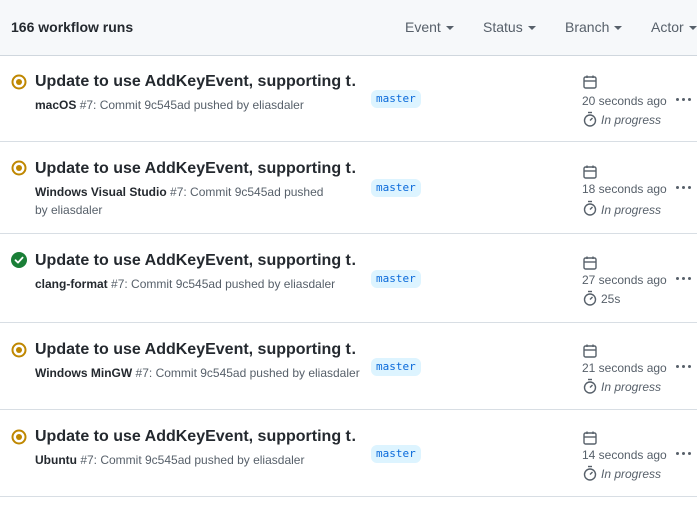  I want to click on event-filter-label: Event, so click(423, 27).